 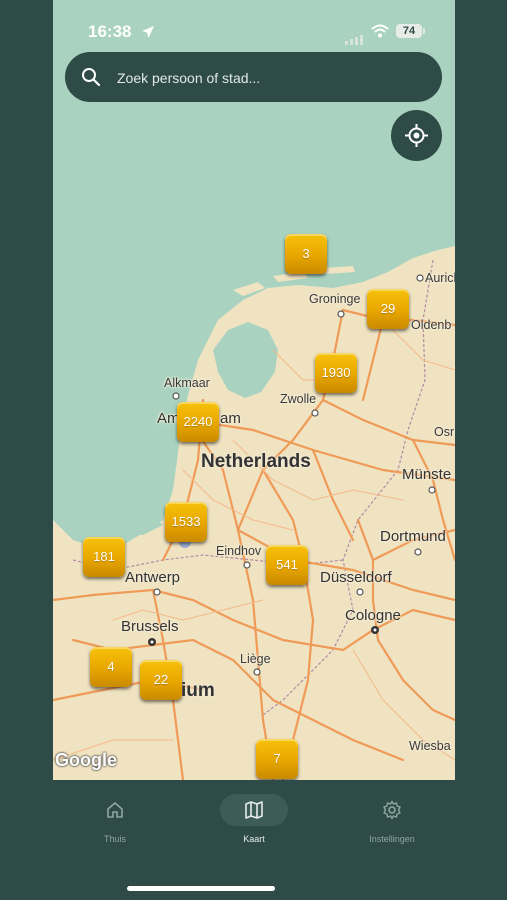 I want to click on wifi-icon, so click(x=380, y=31).